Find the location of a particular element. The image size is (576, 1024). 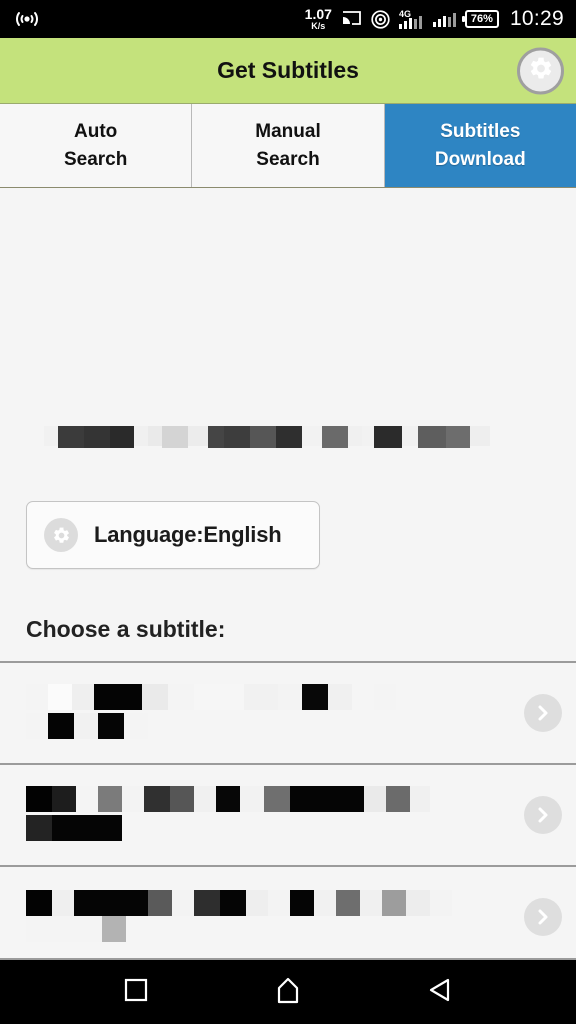

subtitle-item-1-line2 is located at coordinates (270, 726).